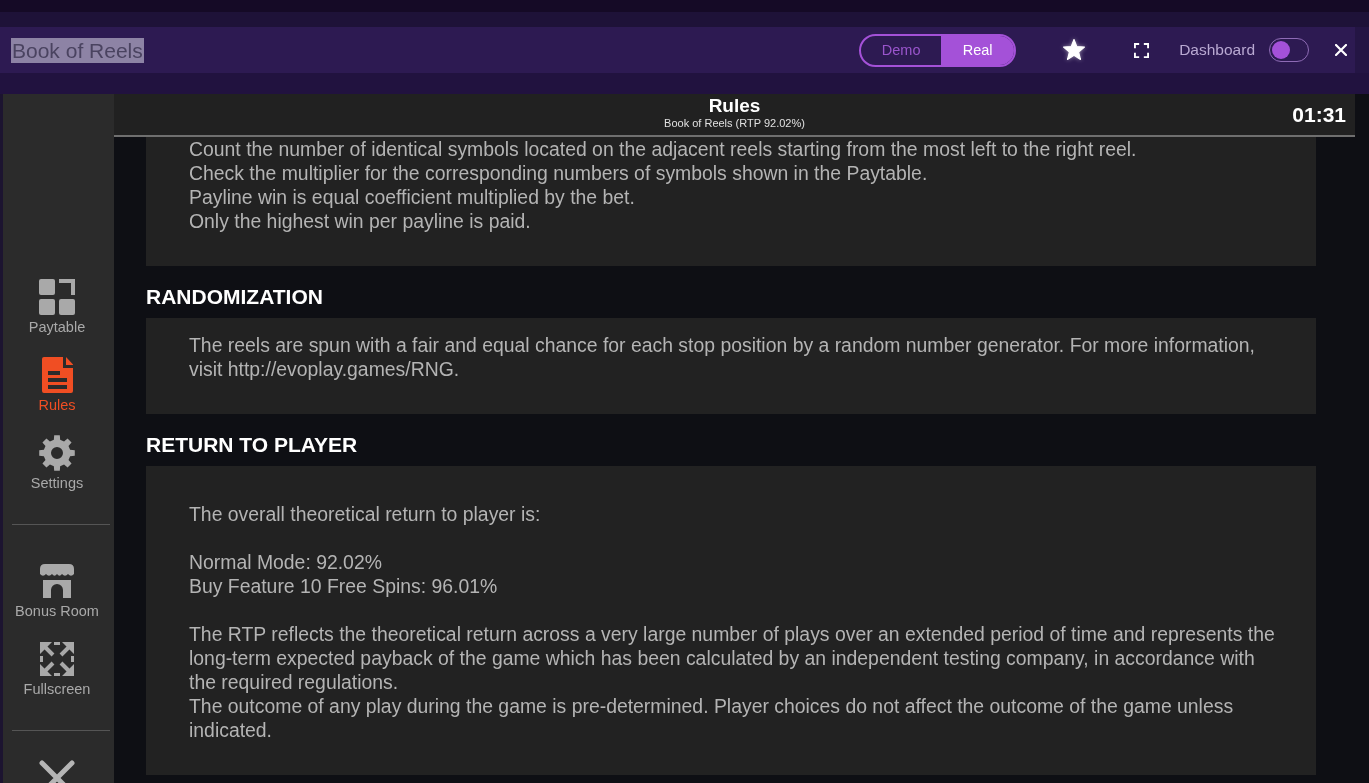 The image size is (1369, 783). What do you see at coordinates (57, 297) in the screenshot?
I see `grid-icon` at bounding box center [57, 297].